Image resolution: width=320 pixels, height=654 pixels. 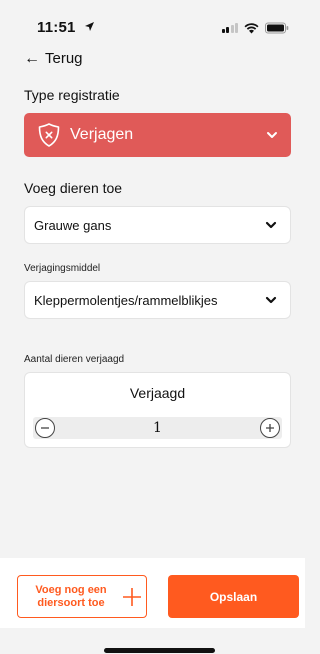 I want to click on location-arrow-icon, so click(x=89, y=26).